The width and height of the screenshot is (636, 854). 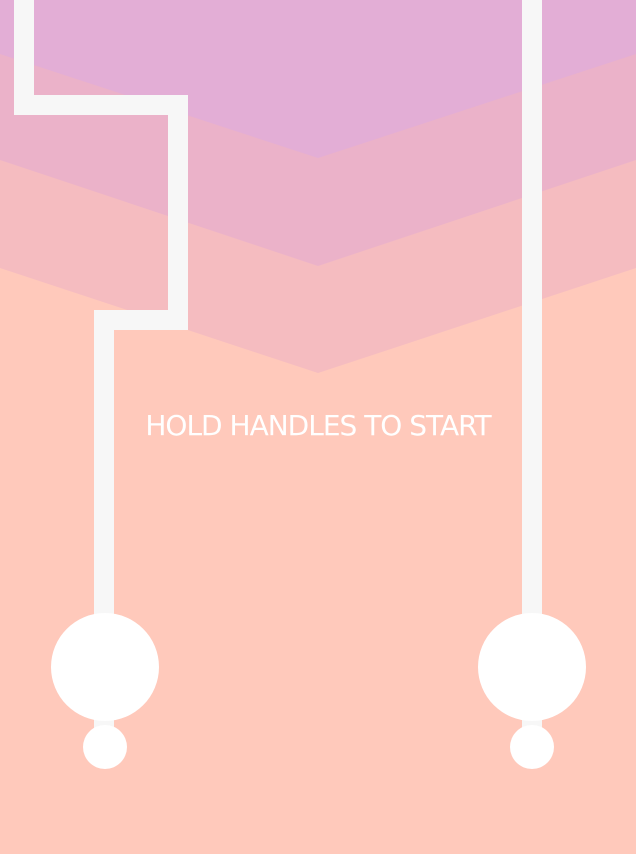 I want to click on right-handle, so click(x=532, y=667).